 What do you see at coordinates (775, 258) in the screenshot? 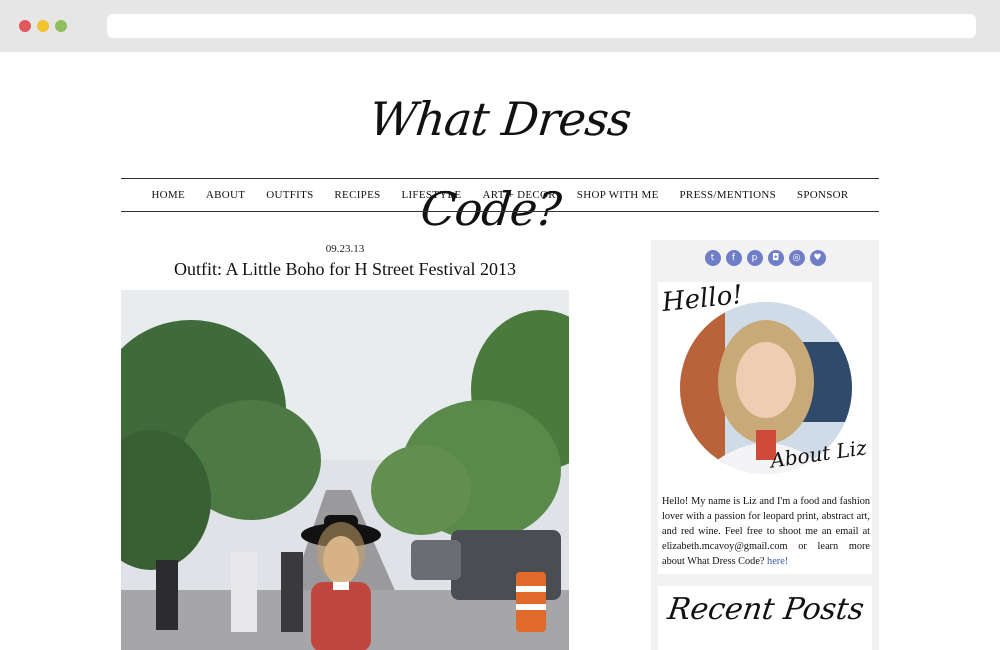
I see `instagram-icon: ◘` at bounding box center [775, 258].